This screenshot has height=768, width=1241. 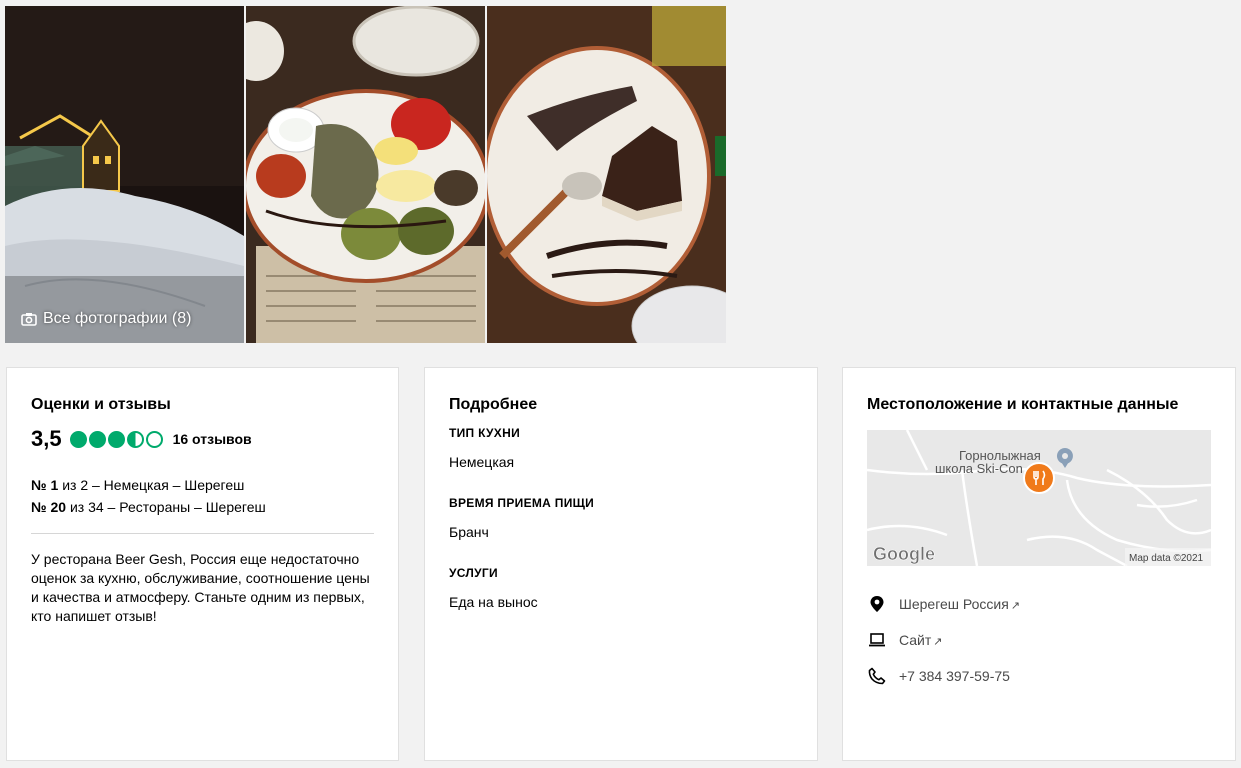 What do you see at coordinates (1166, 558) in the screenshot?
I see `map-data-label: Map data ©2021` at bounding box center [1166, 558].